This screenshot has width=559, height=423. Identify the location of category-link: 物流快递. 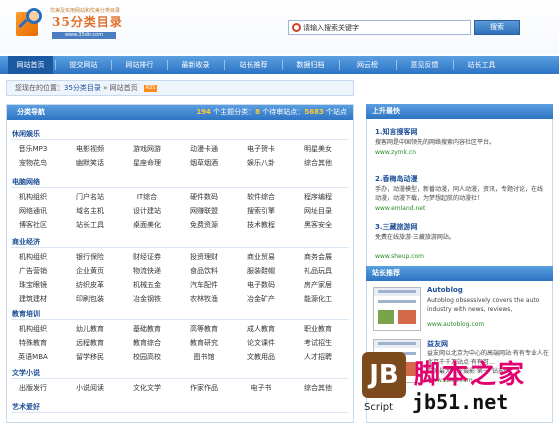
(147, 271).